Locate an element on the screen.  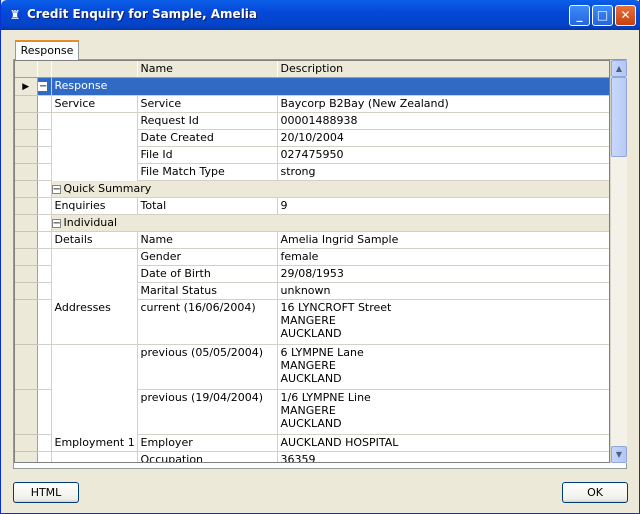
group-row: − Quick Summary is located at coordinates (312, 189).